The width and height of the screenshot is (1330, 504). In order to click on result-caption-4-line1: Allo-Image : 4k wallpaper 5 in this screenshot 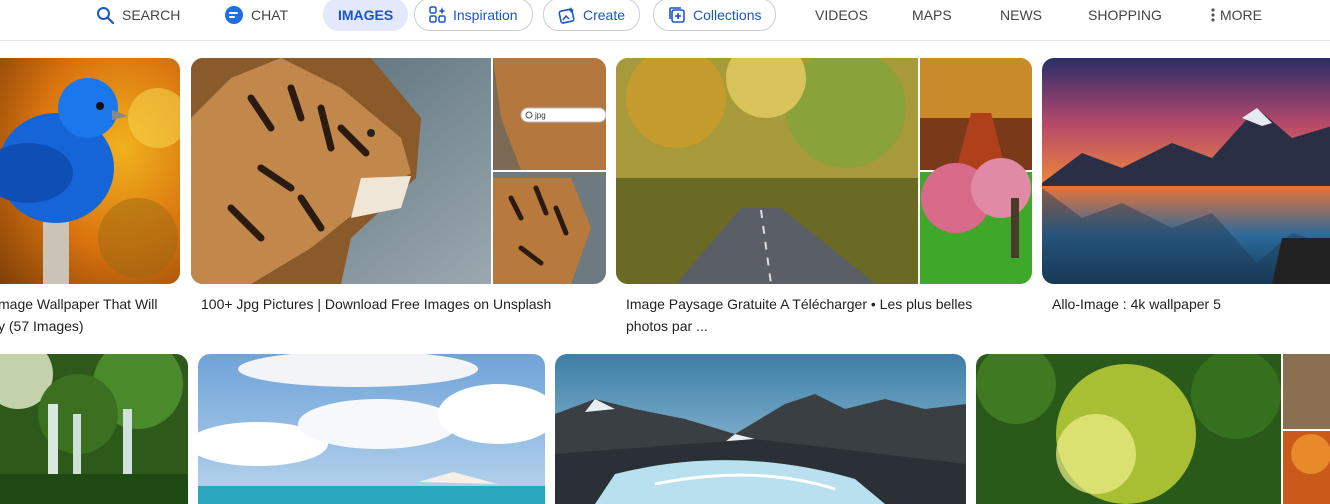, I will do `click(1136, 304)`.